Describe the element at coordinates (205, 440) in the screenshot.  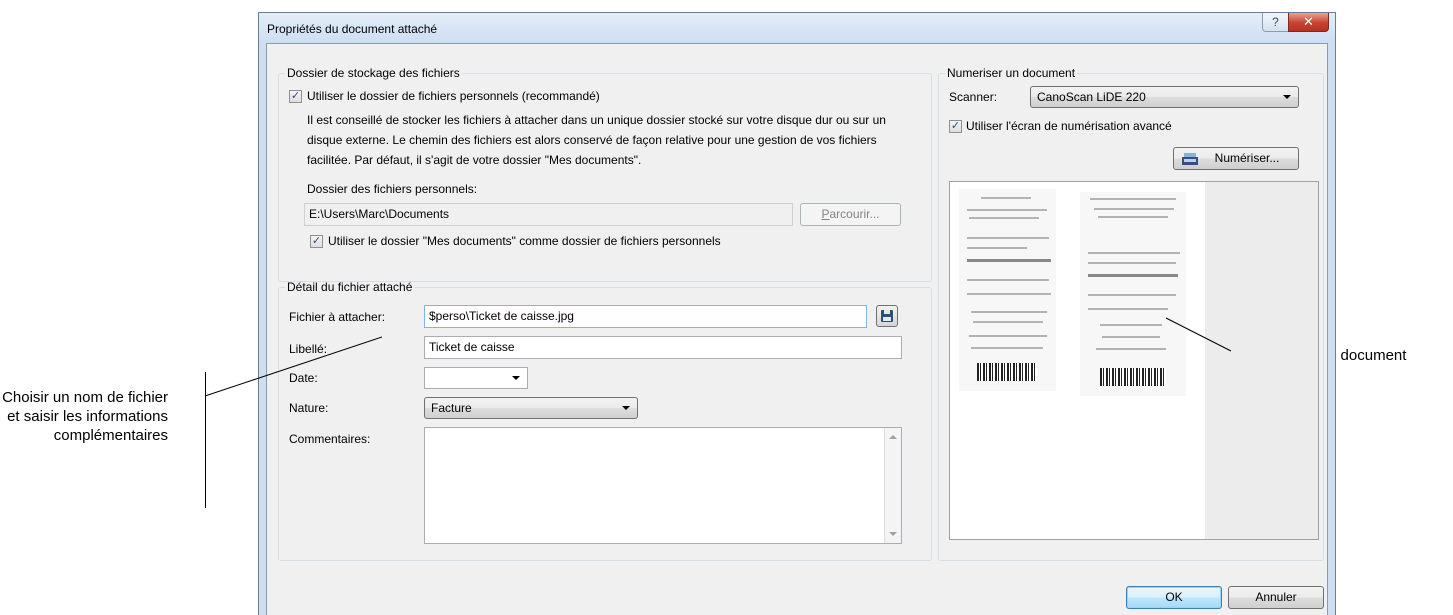
I see `callout-left-bracket` at that location.